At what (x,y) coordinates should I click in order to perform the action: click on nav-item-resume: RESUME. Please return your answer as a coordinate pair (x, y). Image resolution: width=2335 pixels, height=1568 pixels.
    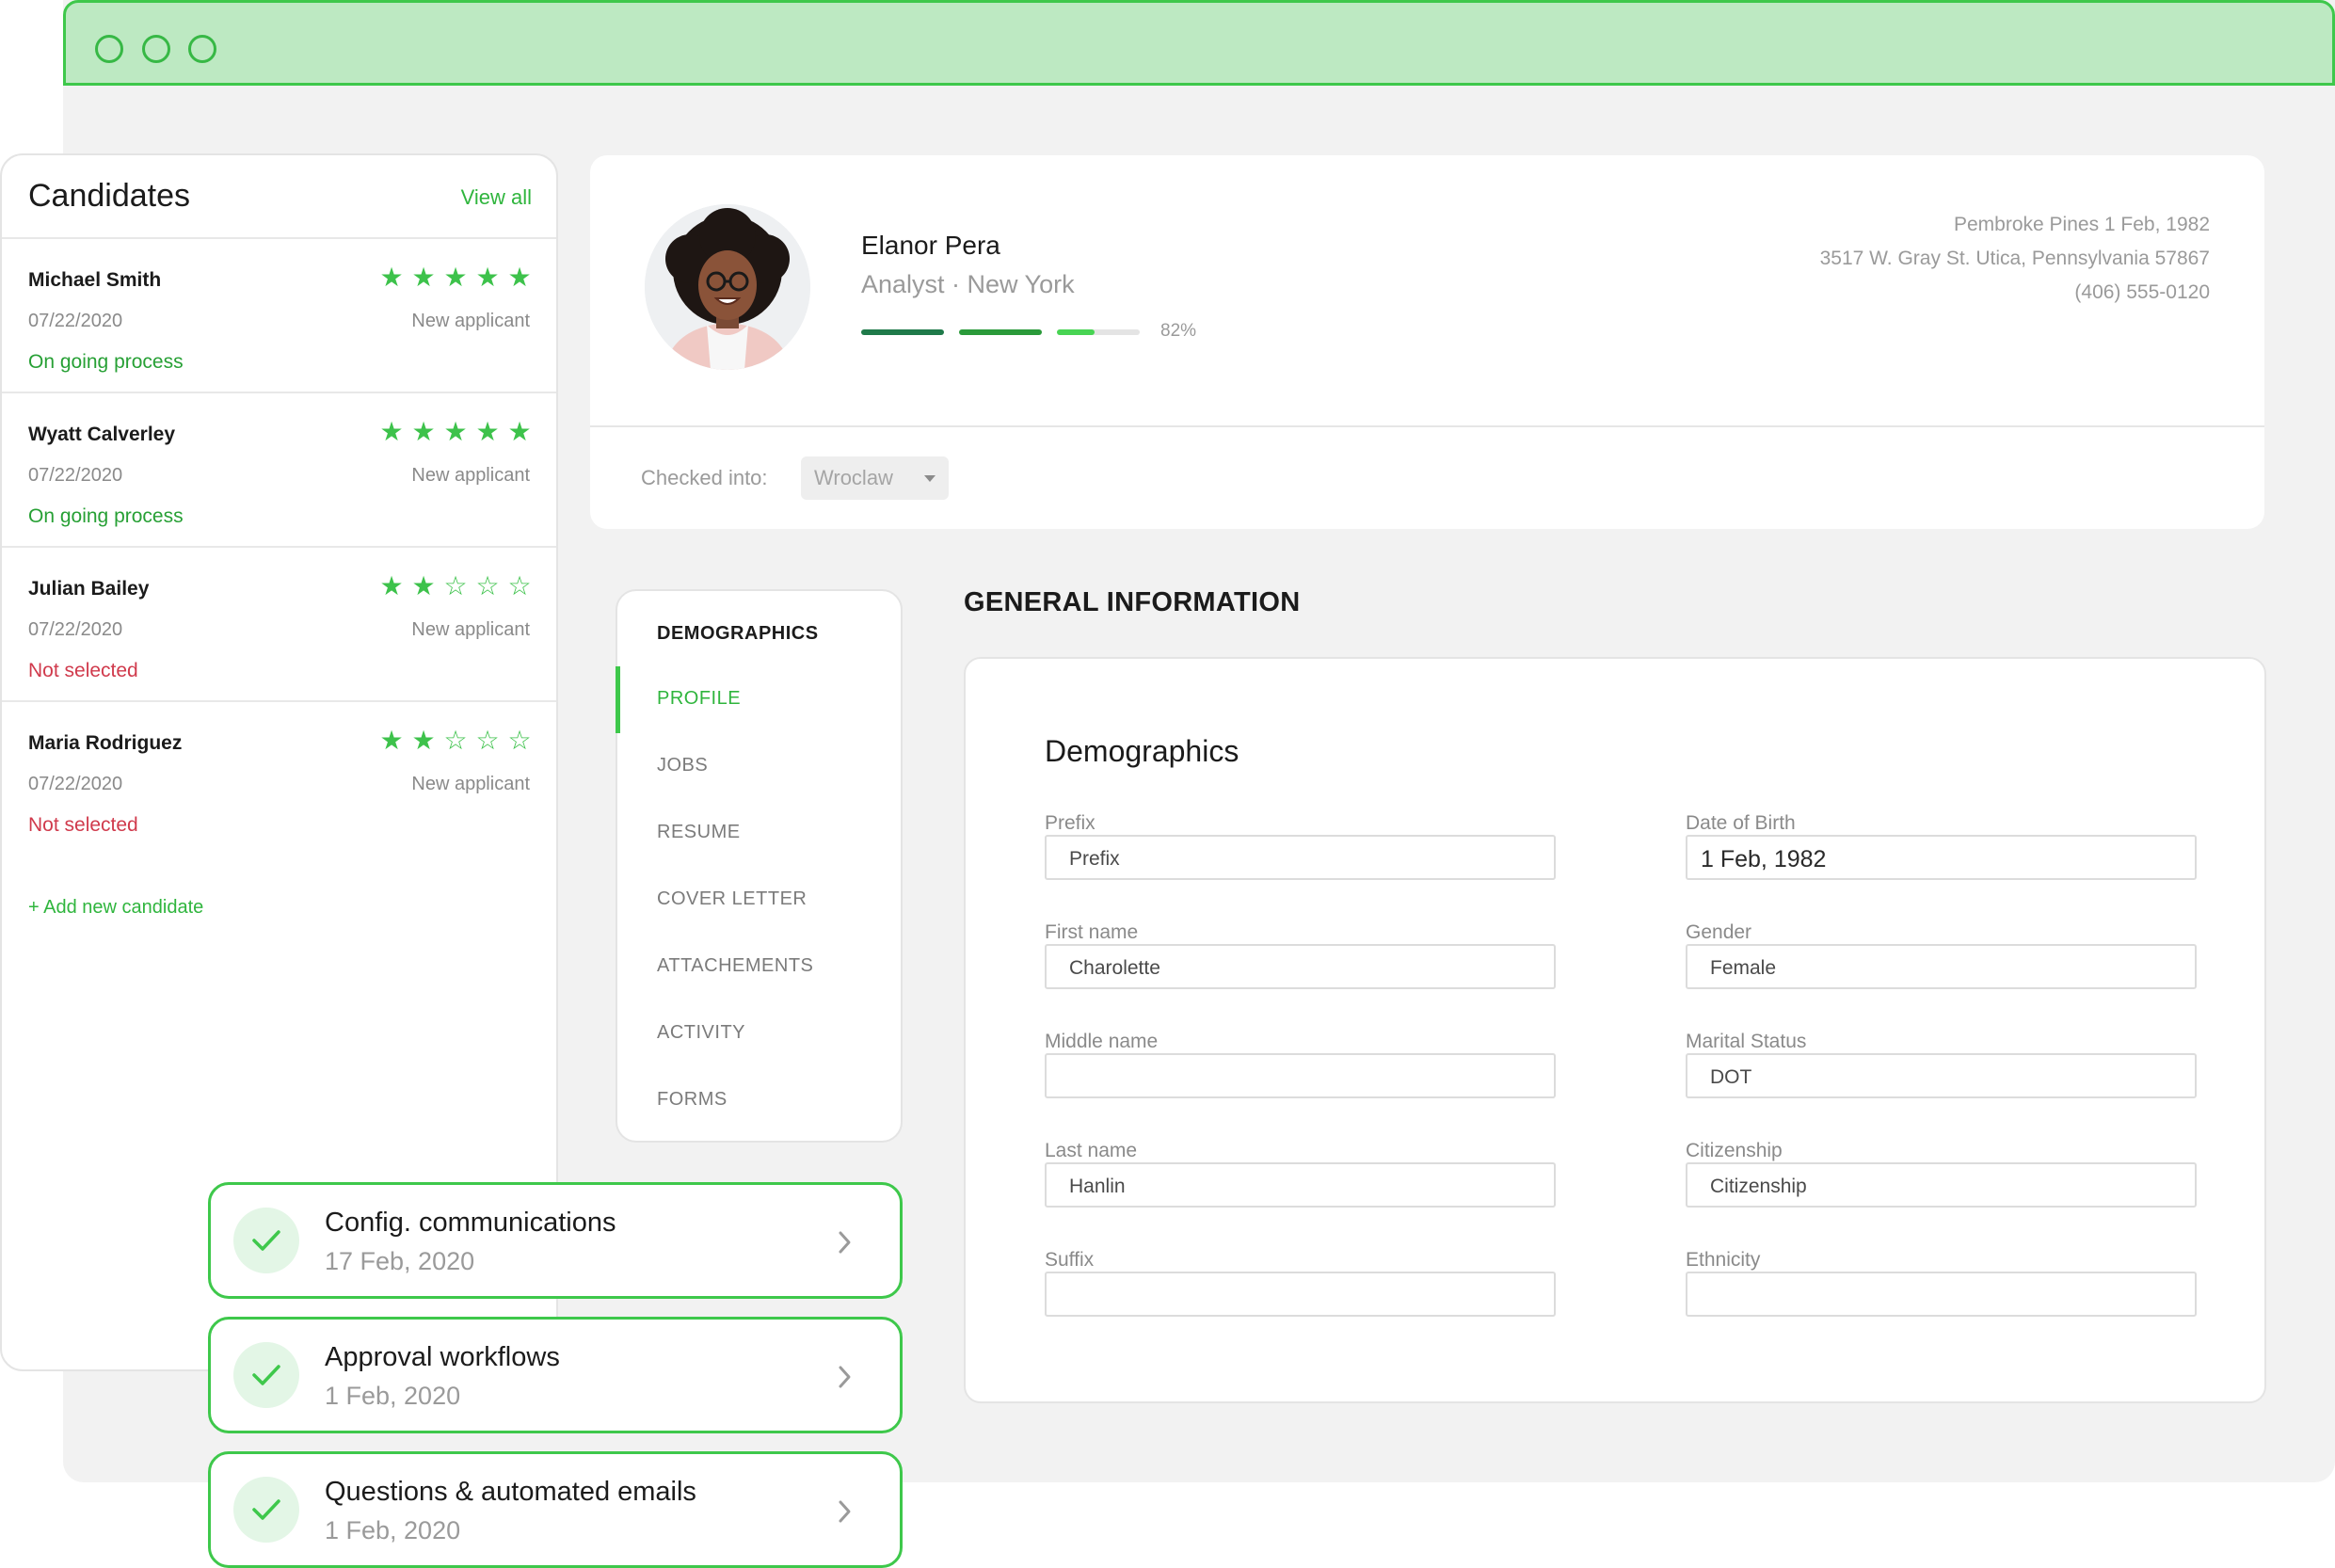
    Looking at the image, I should click on (699, 832).